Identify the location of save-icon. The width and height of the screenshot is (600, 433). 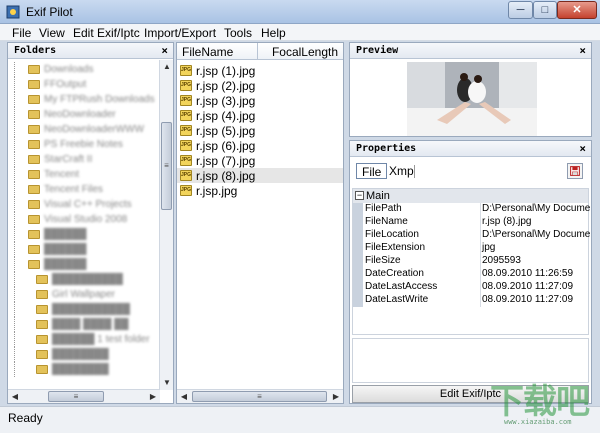
(575, 171).